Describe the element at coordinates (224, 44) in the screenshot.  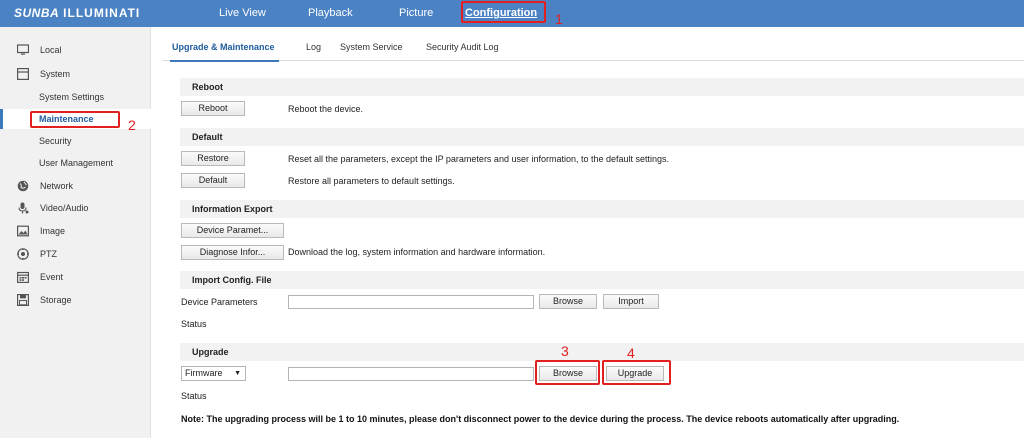
I see `tab-upgrade-maintenance: Upgrade & Maintenance` at that location.